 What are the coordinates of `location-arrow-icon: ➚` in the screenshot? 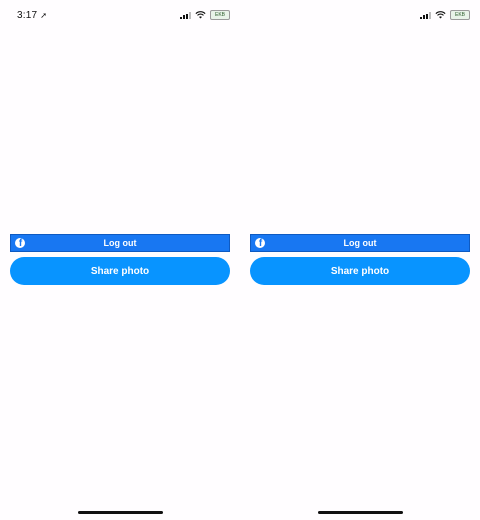 It's located at (44, 15).